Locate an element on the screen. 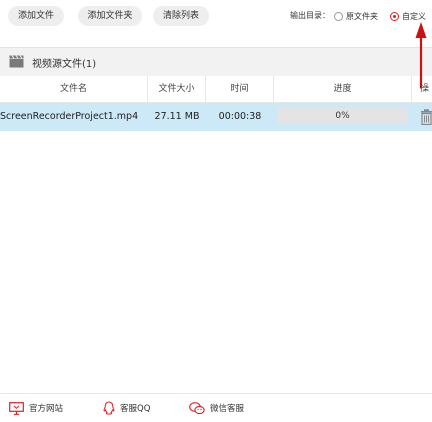  table-header: 文件名 文件大小 时间 进度 操 is located at coordinates (216, 89).